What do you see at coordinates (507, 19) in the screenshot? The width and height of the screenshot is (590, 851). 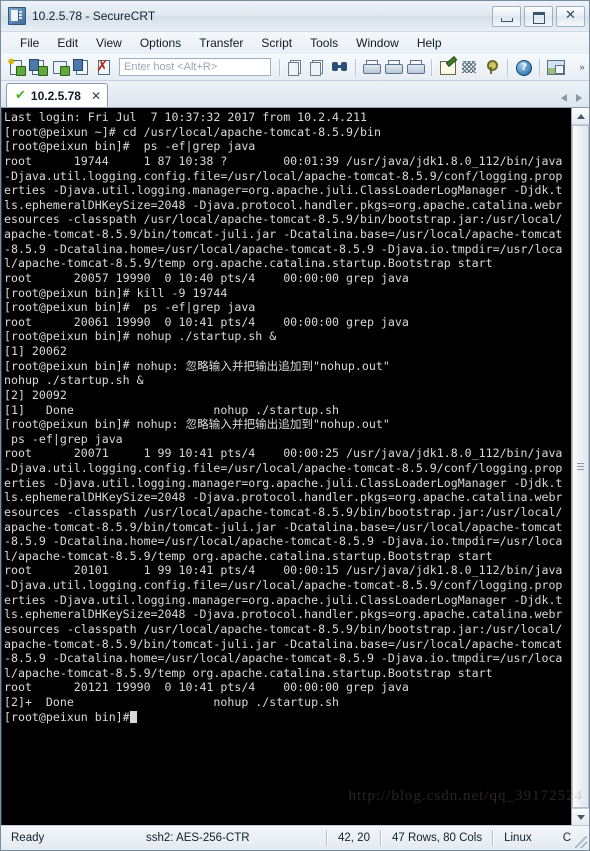 I see `minimize-icon` at bounding box center [507, 19].